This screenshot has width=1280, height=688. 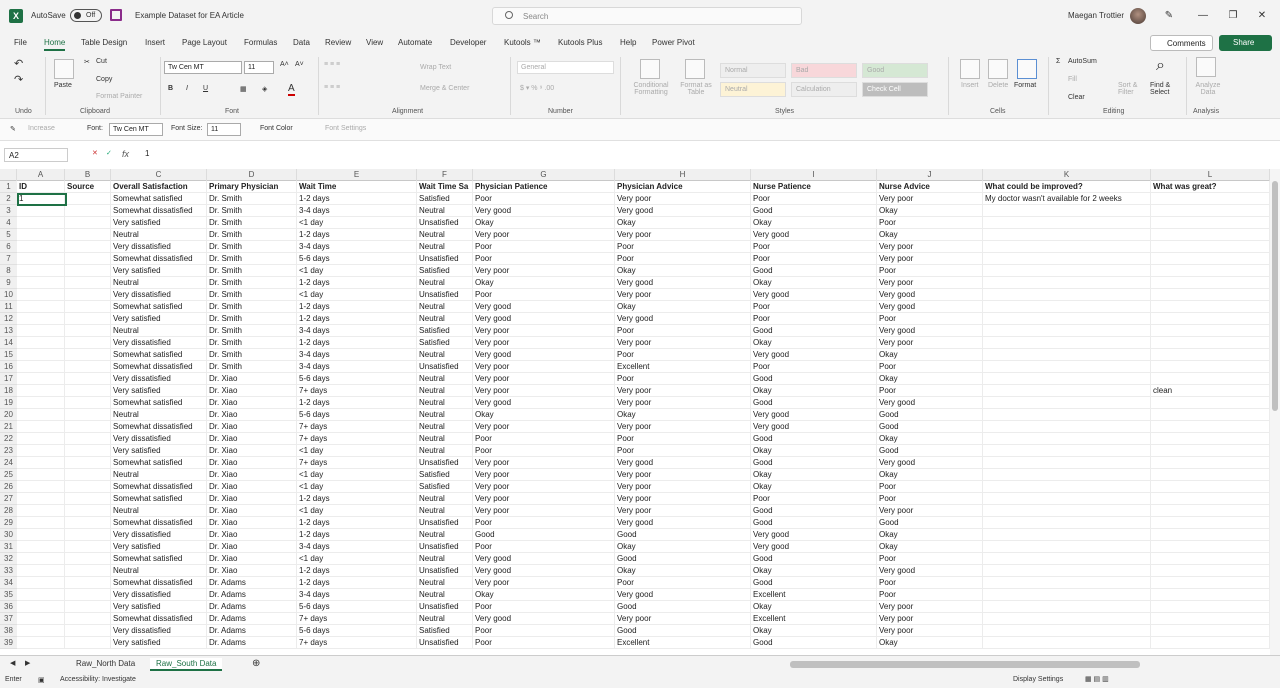 What do you see at coordinates (445, 271) in the screenshot?
I see `cell: Satisfied` at bounding box center [445, 271].